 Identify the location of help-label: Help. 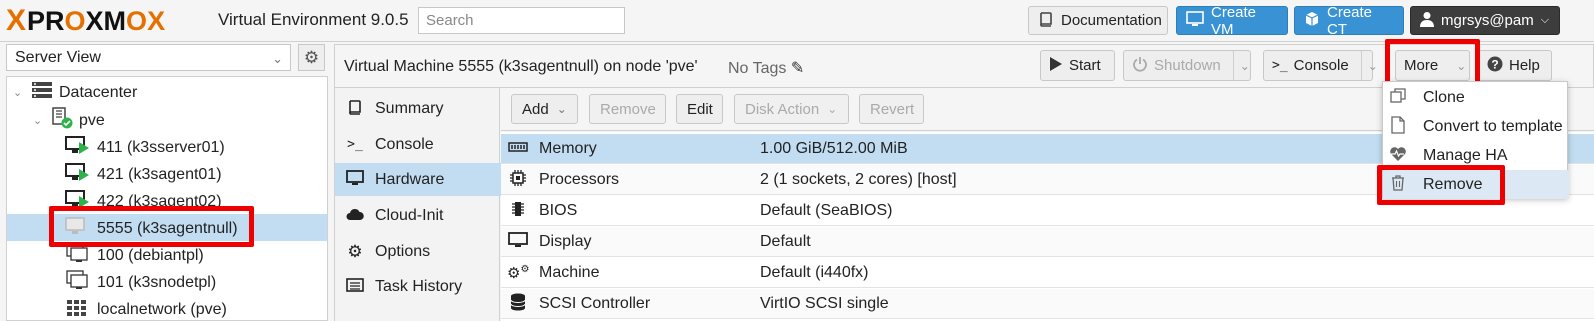
(1524, 65).